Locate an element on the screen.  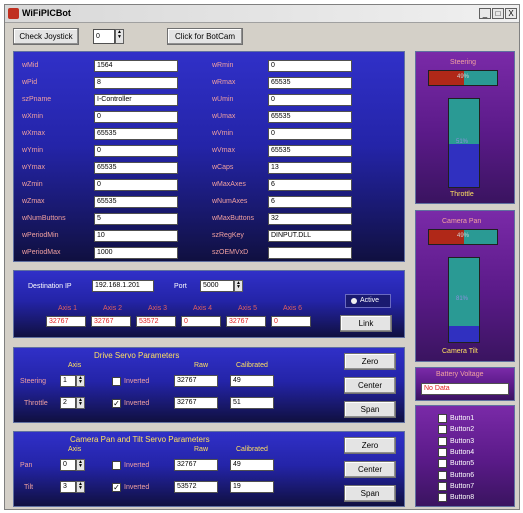
throttle-bar: 51% is located at coordinates (464, 143).